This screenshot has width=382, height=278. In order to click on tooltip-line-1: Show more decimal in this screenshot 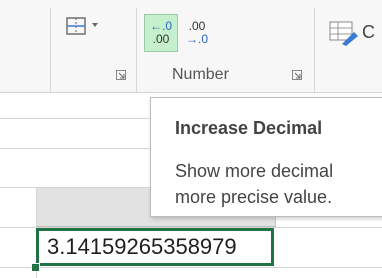, I will do `click(254, 171)`.